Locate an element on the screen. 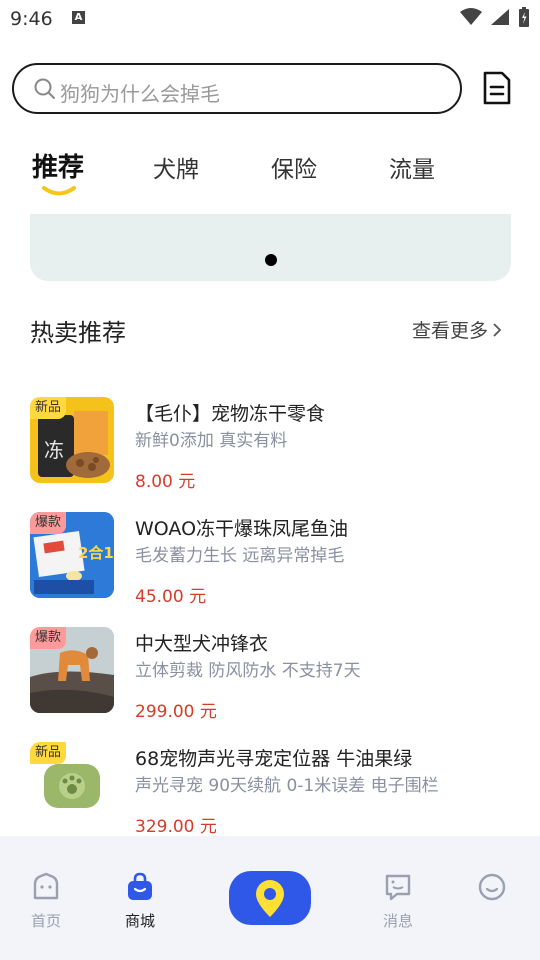 The width and height of the screenshot is (540, 960). location-button is located at coordinates (270, 898).